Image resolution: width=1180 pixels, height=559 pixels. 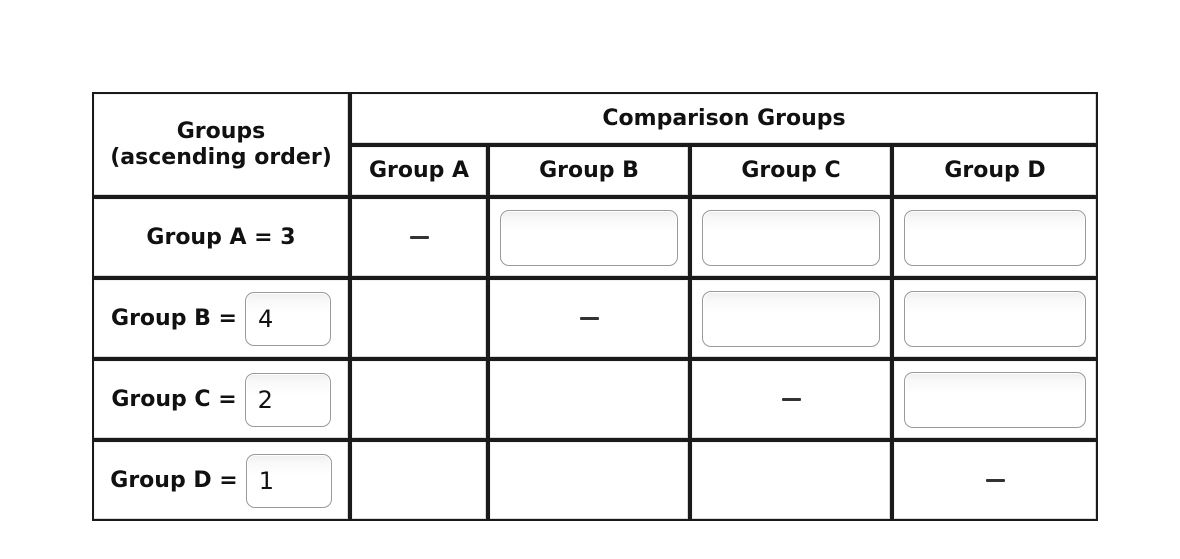 I want to click on groups-header-line2: (ascending order), so click(x=221, y=157).